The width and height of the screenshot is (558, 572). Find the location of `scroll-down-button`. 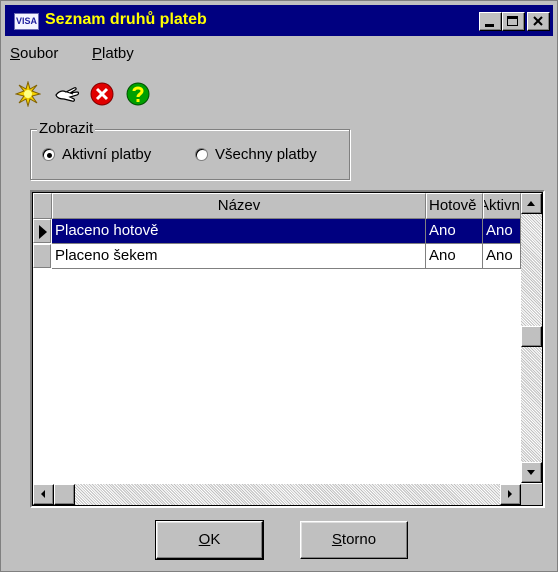

scroll-down-button is located at coordinates (531, 472).